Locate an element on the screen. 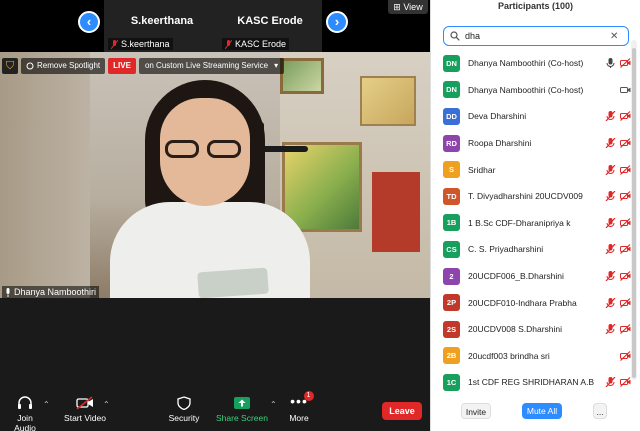  tile-label: S.keerthana is located at coordinates (140, 44).